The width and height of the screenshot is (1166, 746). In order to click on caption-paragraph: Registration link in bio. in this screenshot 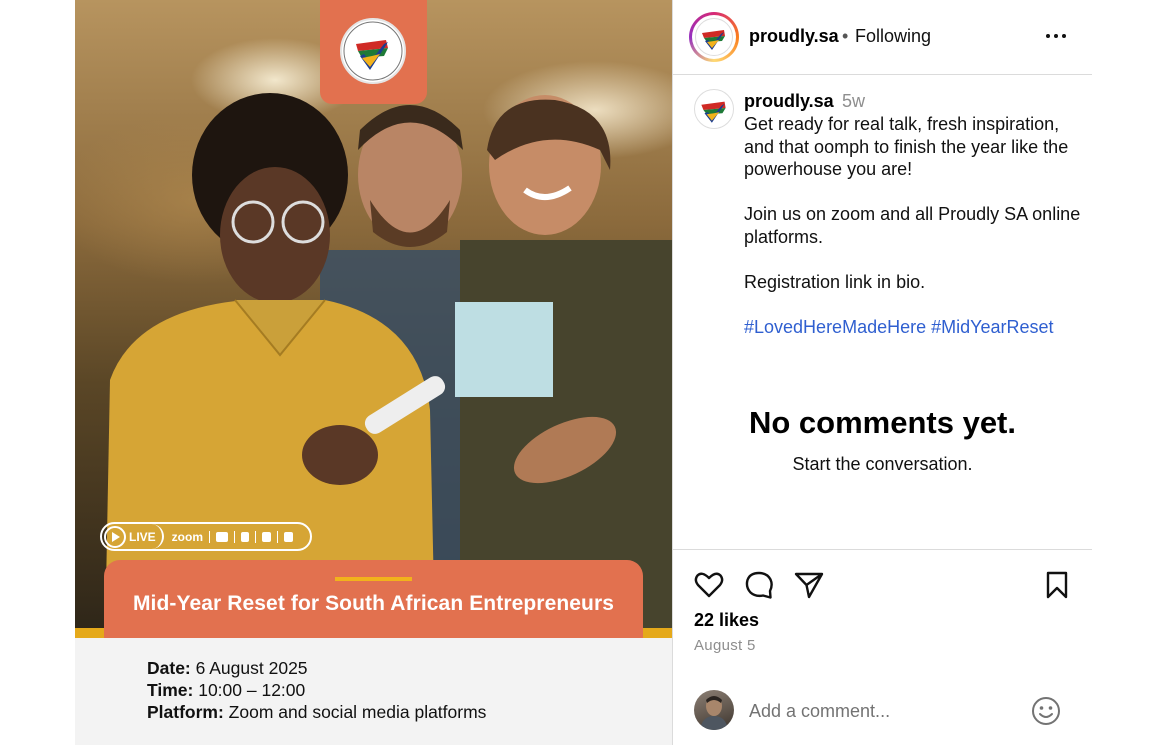, I will do `click(835, 281)`.